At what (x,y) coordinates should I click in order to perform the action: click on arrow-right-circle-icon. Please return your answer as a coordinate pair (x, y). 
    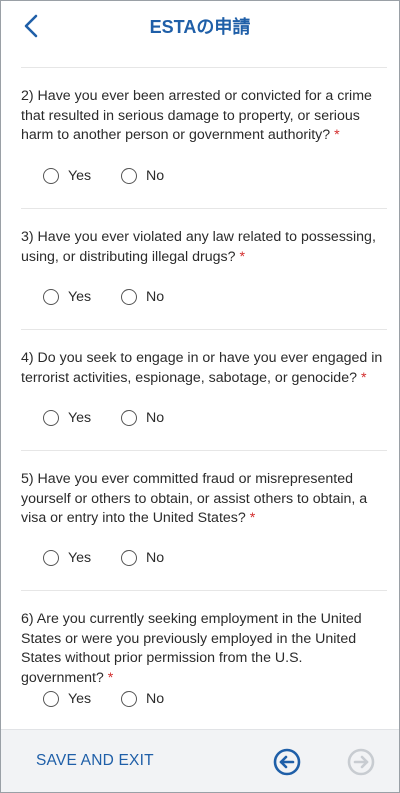
    Looking at the image, I should click on (361, 762).